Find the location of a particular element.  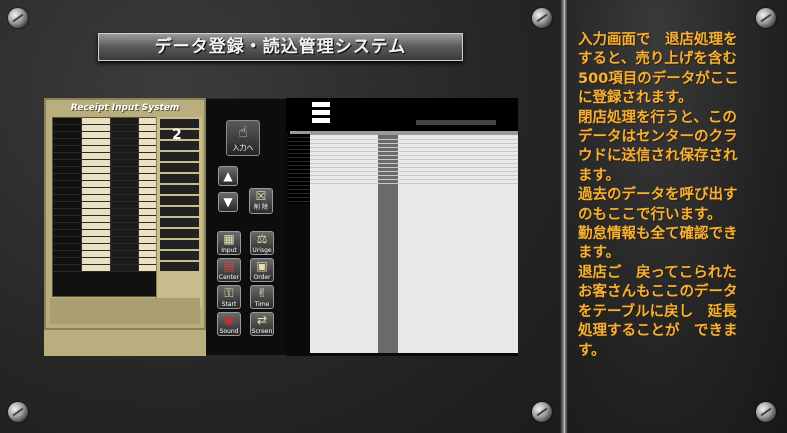

input-button-label: Input is located at coordinates (229, 250).